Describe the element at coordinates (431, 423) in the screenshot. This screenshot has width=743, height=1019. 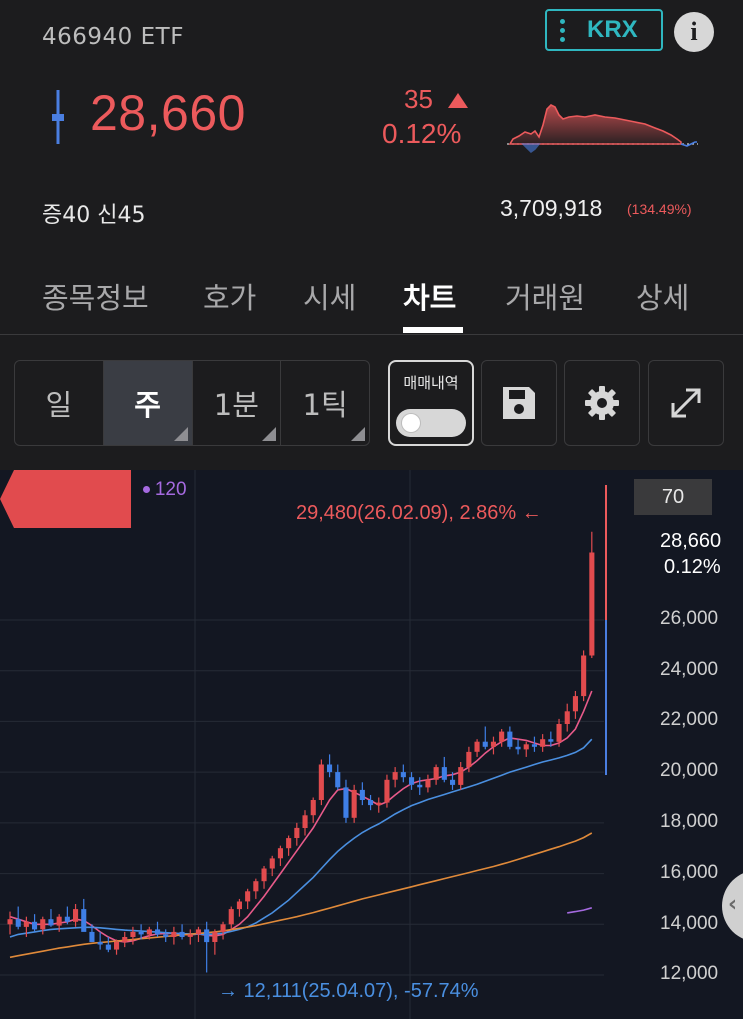
I see `toggle-switch` at that location.